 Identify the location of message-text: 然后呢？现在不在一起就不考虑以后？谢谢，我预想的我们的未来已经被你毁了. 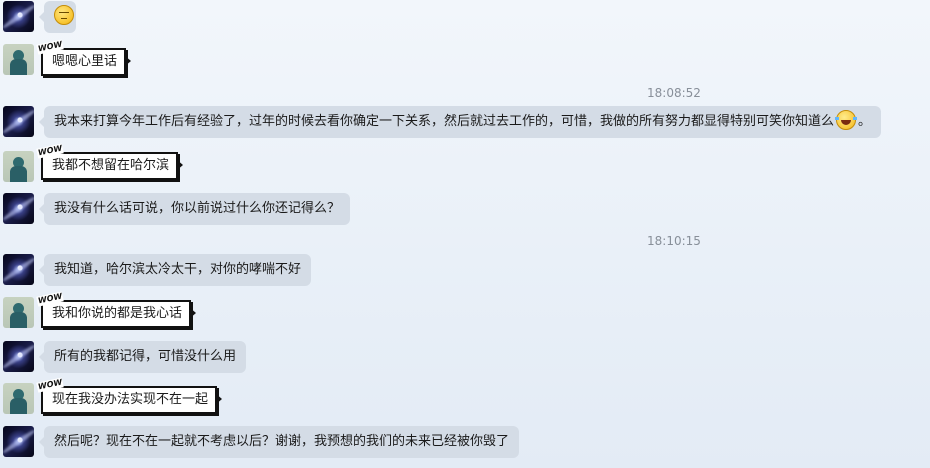
(282, 441).